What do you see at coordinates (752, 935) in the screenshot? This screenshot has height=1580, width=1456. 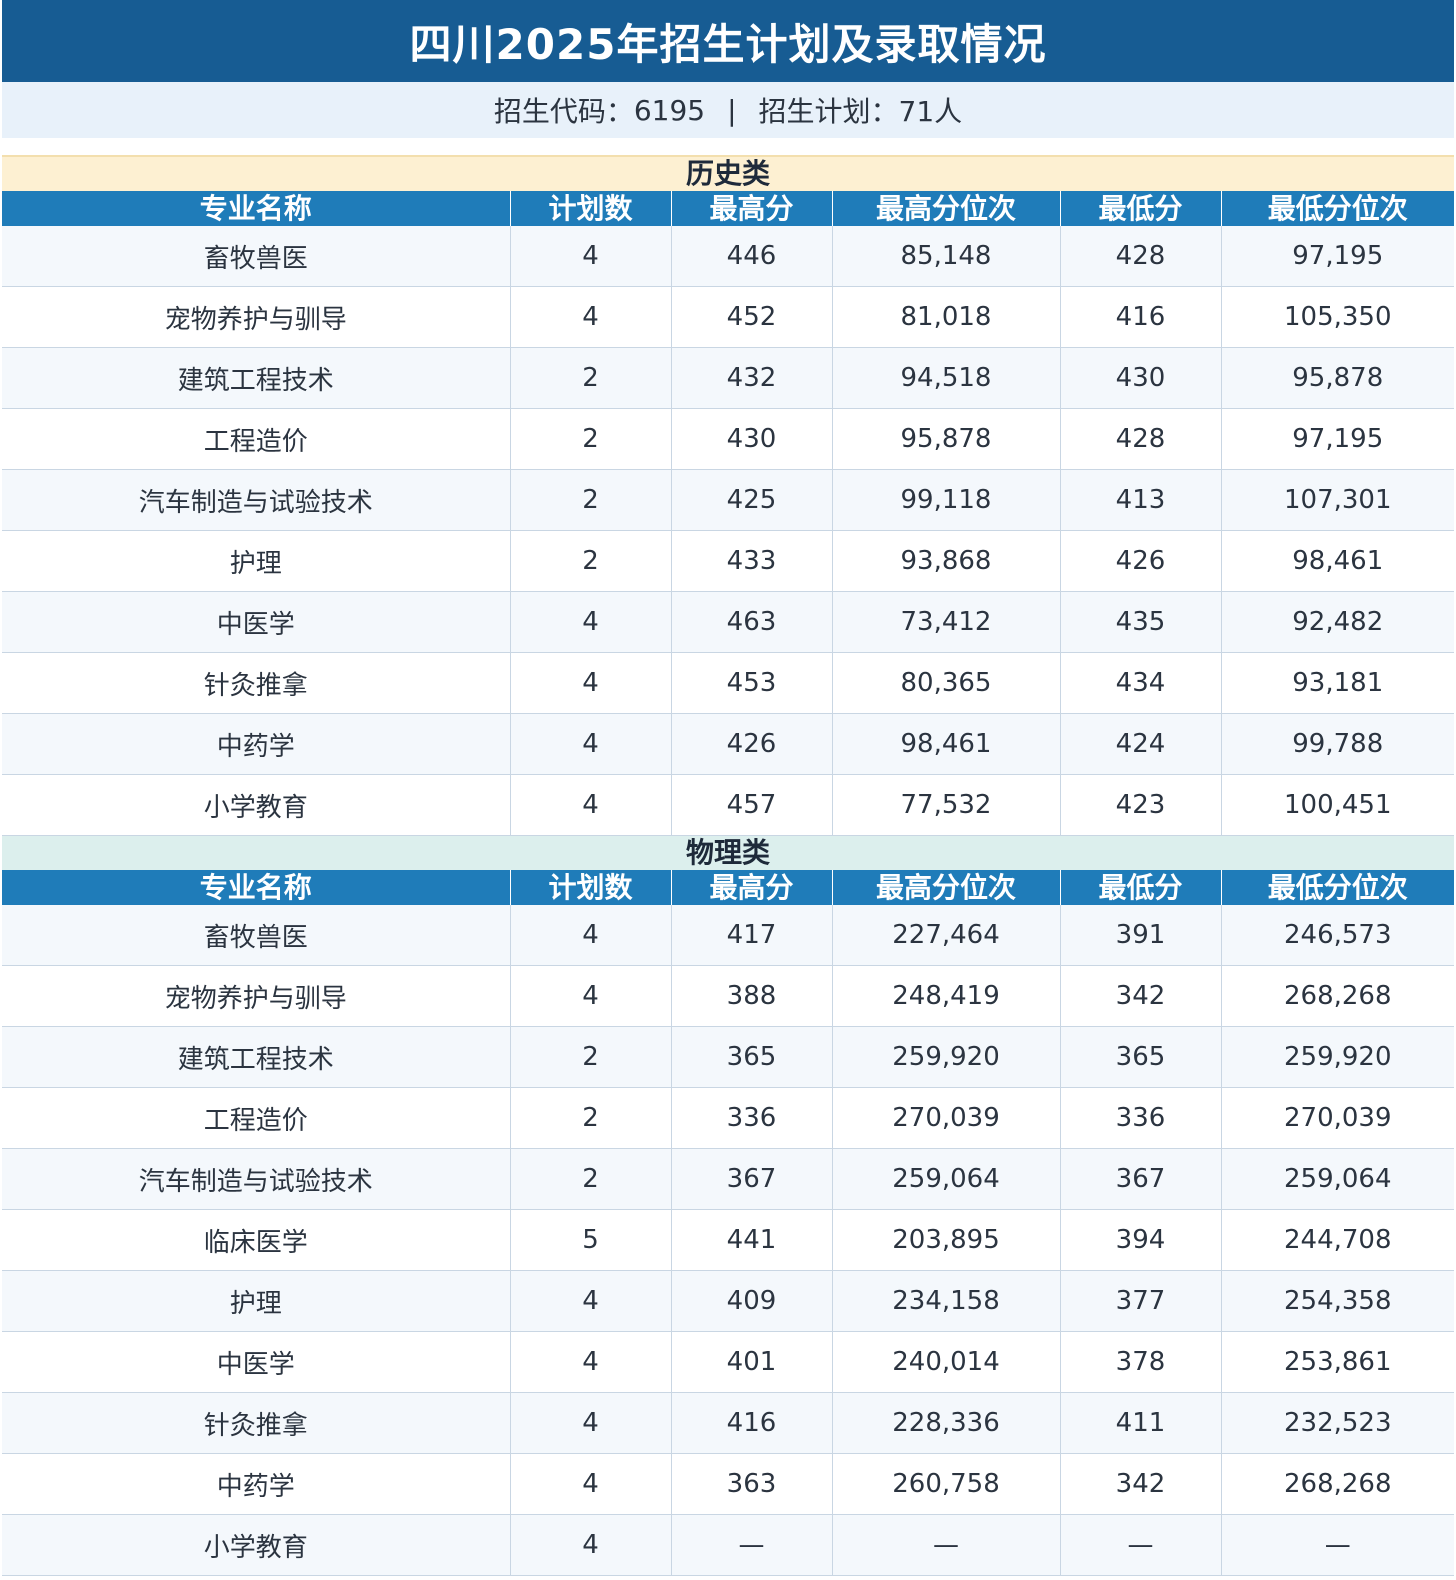 I see `table-cell: 417` at bounding box center [752, 935].